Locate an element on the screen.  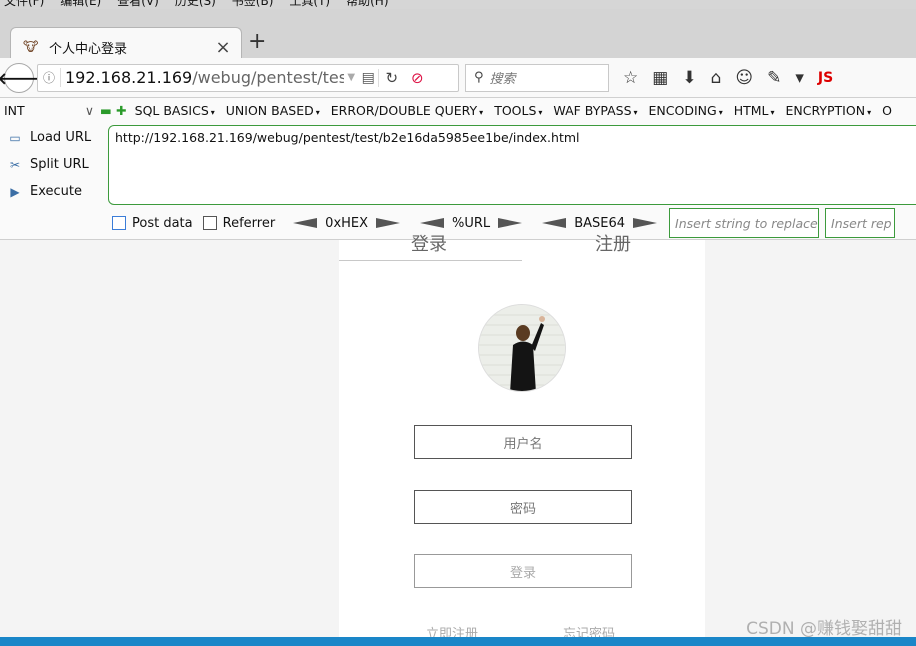
post-data-checkbox is located at coordinates (119, 223).